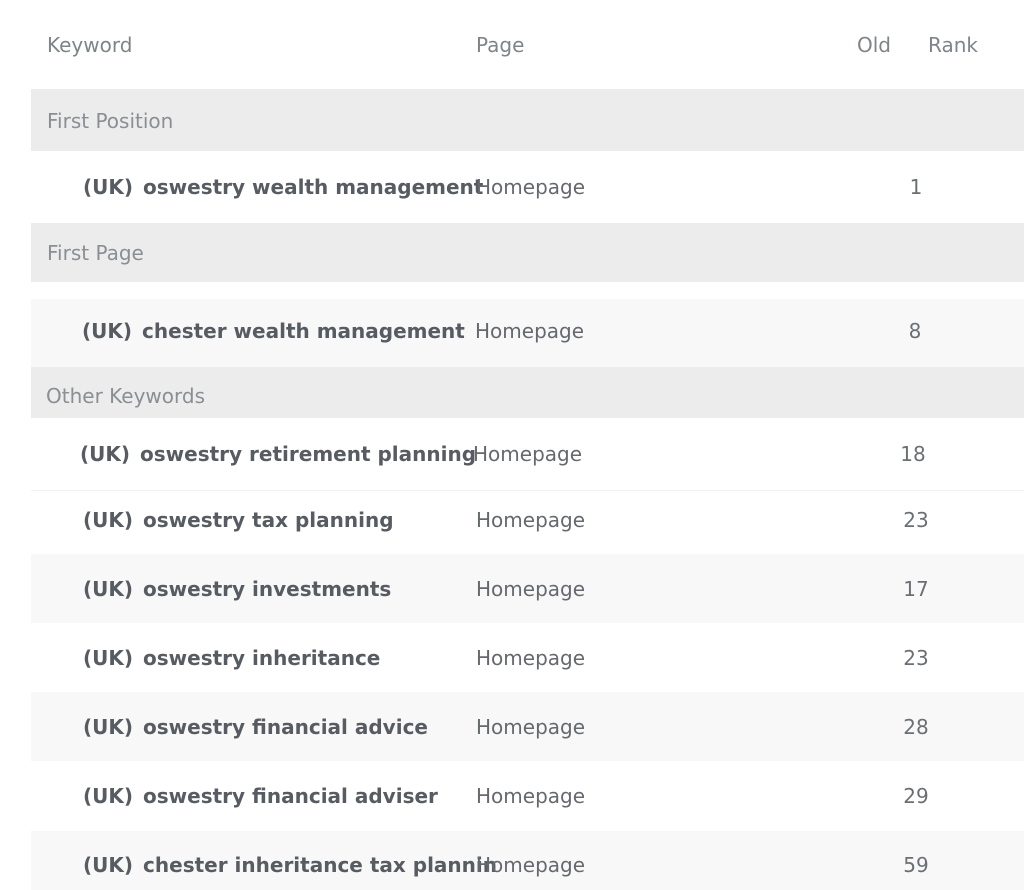 The width and height of the screenshot is (1024, 890). What do you see at coordinates (313, 187) in the screenshot?
I see `keyword-text: oswestry wealth management` at bounding box center [313, 187].